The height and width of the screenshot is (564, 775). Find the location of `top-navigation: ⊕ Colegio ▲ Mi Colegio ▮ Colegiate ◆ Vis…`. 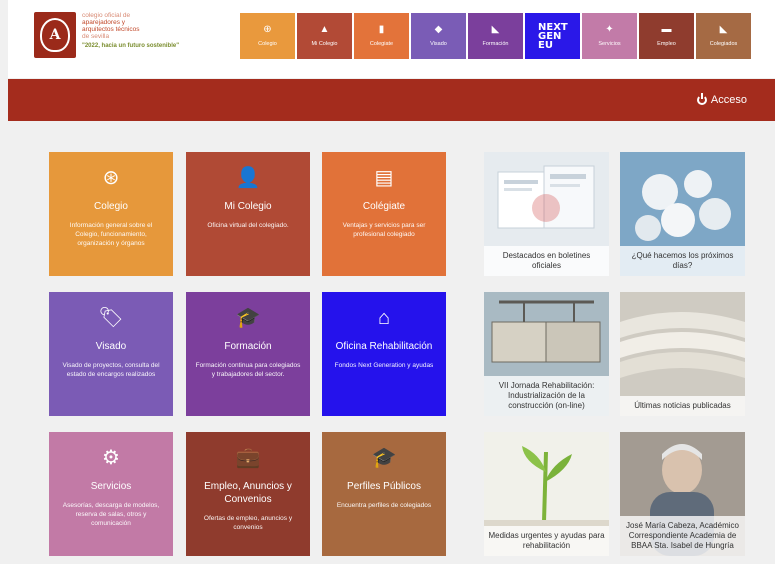

top-navigation: ⊕ Colegio ▲ Mi Colegio ▮ Colegiate ◆ Vis… is located at coordinates (495, 36).